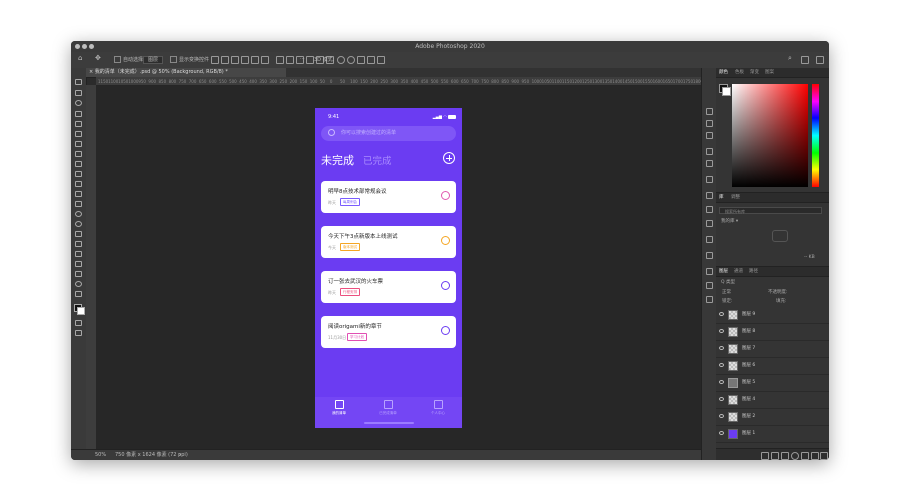 The width and height of the screenshot is (900, 500). I want to click on scale-3d-icon, so click(381, 60).